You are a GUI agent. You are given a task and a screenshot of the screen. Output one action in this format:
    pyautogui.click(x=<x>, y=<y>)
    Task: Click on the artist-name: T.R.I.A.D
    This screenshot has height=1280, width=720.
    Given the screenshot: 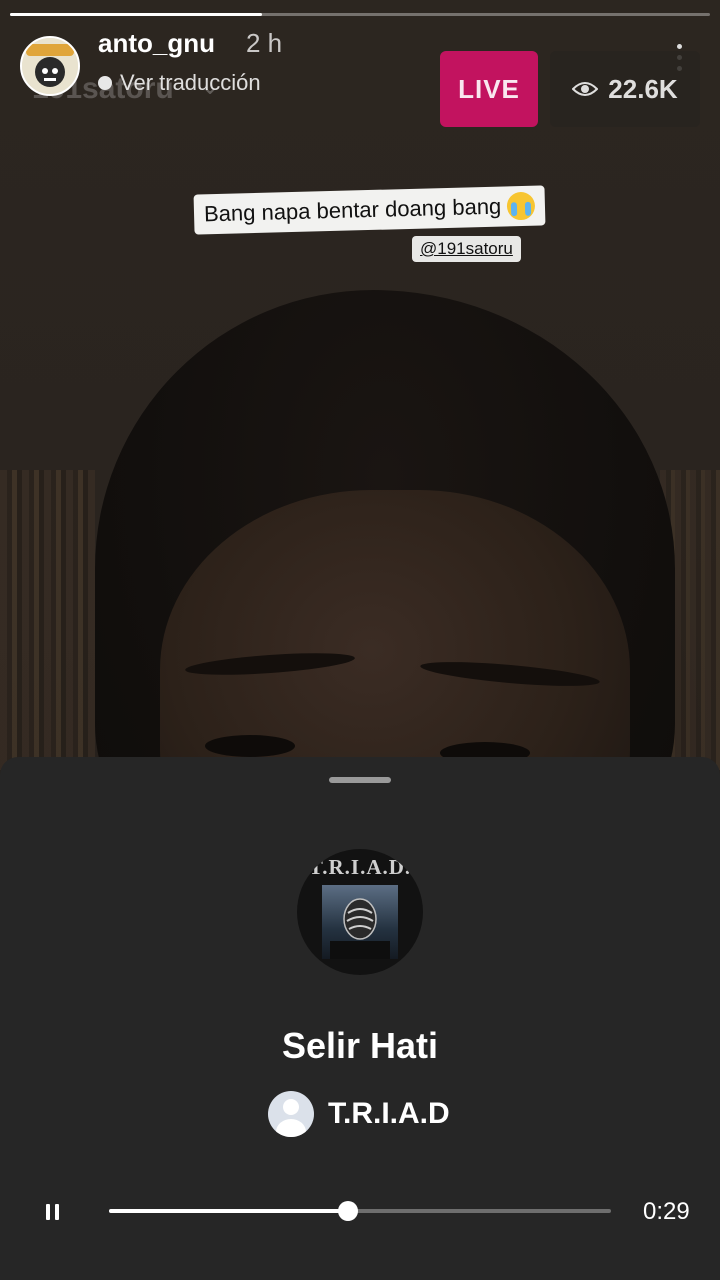 What is the action you would take?
    pyautogui.click(x=389, y=1113)
    